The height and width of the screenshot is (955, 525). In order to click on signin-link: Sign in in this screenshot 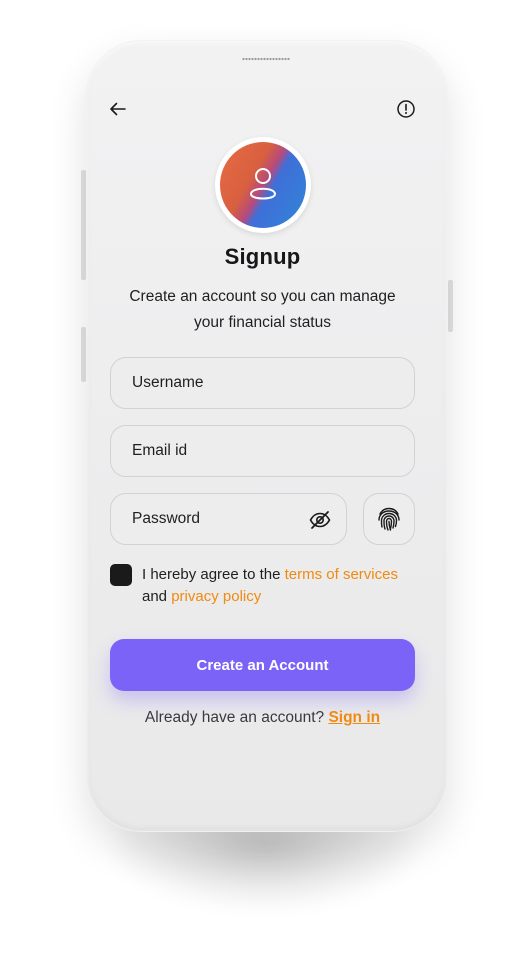, I will do `click(354, 717)`.